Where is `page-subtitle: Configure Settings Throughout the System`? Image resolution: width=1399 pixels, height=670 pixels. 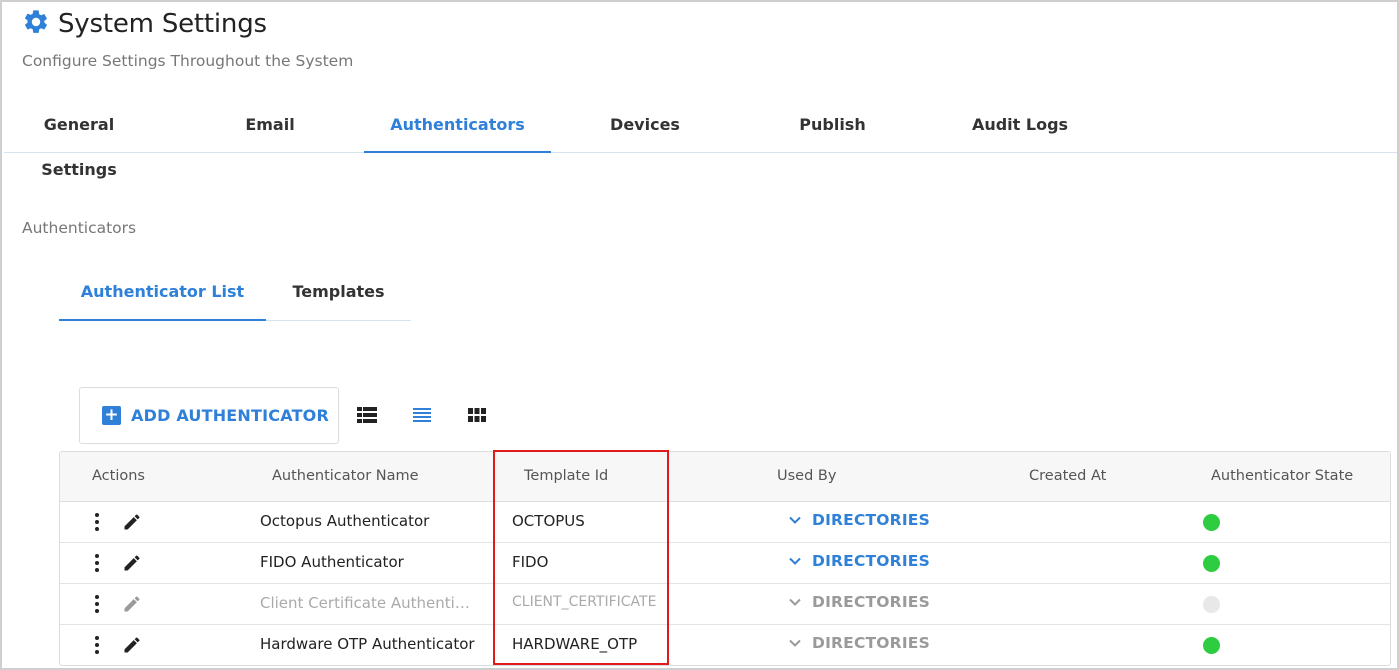
page-subtitle: Configure Settings Throughout the System is located at coordinates (188, 61).